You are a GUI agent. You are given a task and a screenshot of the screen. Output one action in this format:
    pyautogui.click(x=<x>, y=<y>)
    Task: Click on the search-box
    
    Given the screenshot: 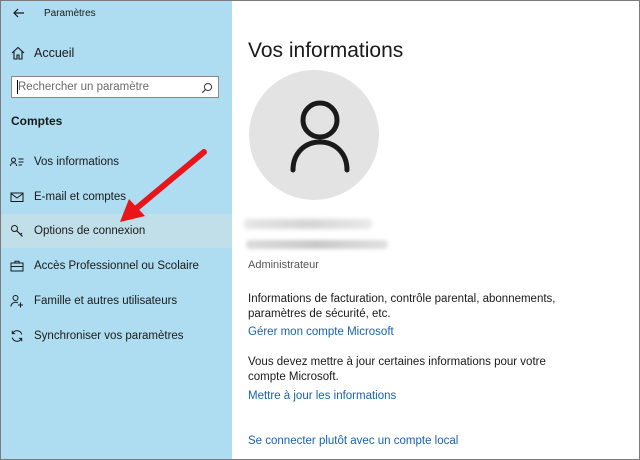 What is the action you would take?
    pyautogui.click(x=115, y=87)
    